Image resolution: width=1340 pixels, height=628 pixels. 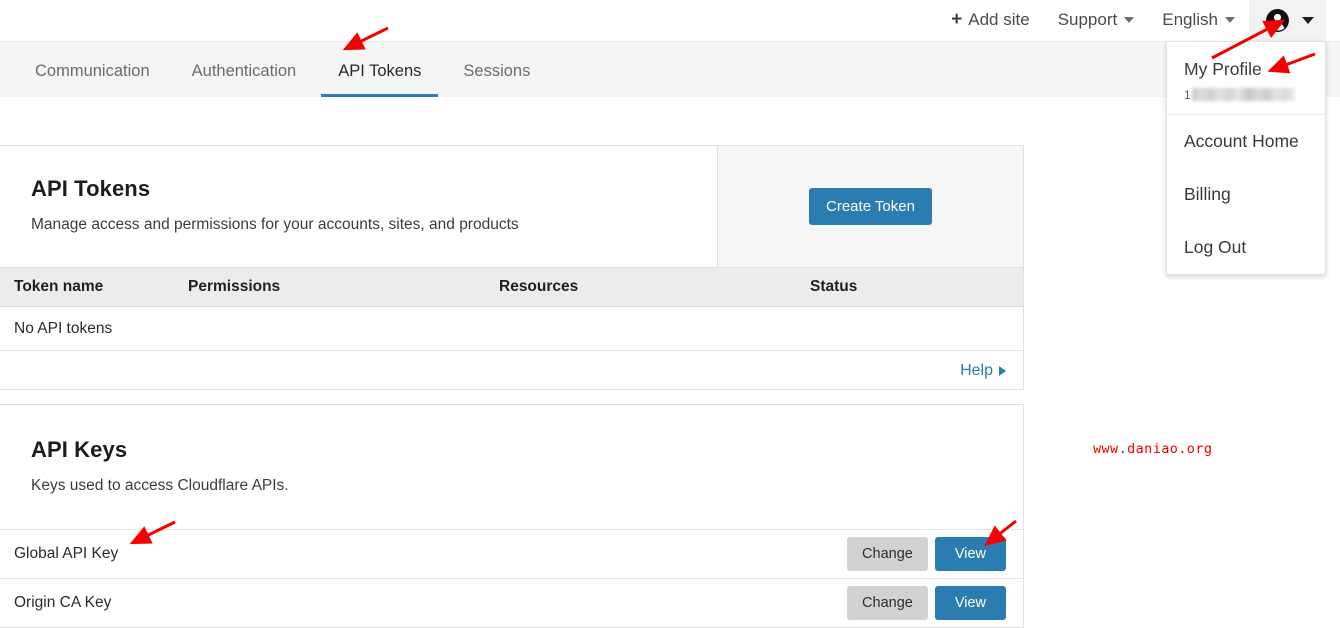 I want to click on language-menu: English, so click(x=1198, y=20).